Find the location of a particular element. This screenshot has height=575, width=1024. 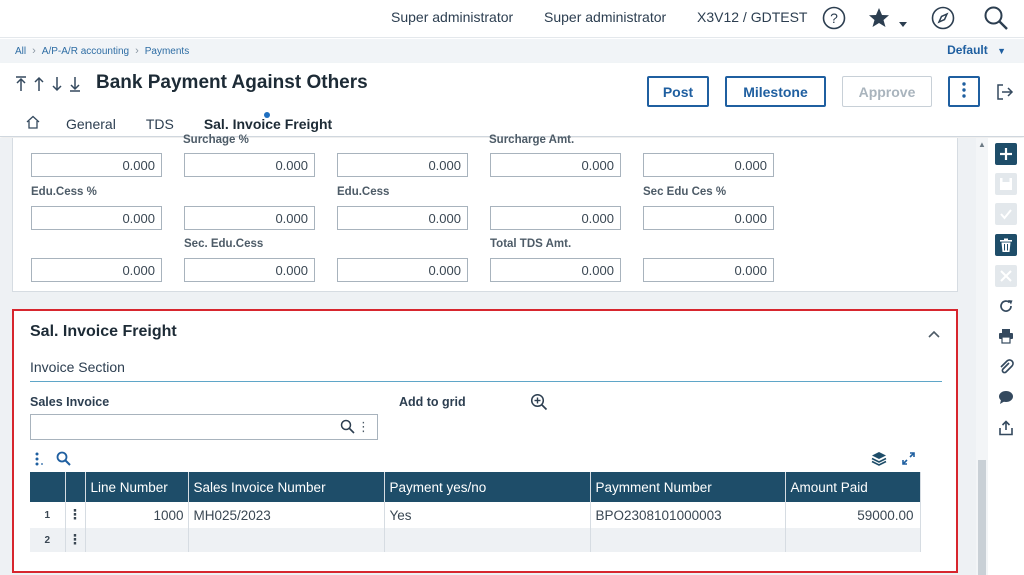

first-record-icon is located at coordinates (21, 86).